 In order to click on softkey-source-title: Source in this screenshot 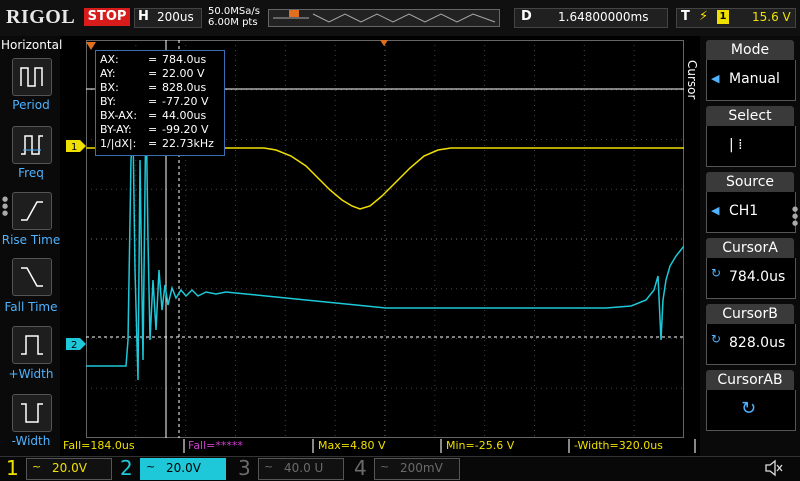, I will do `click(750, 182)`.